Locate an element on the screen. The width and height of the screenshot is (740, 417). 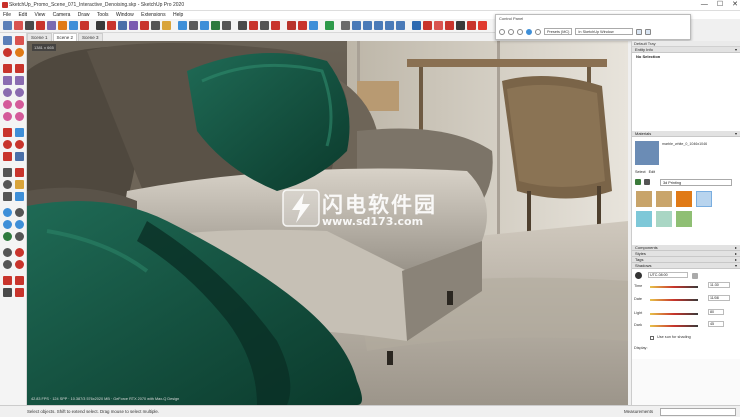
time-slider is located at coordinates (674, 287).